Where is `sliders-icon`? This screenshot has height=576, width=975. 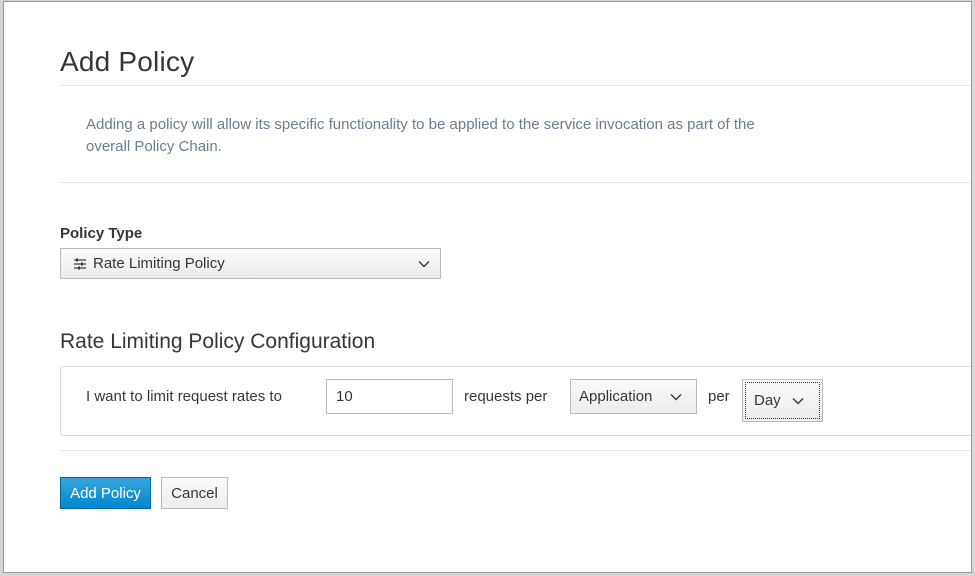 sliders-icon is located at coordinates (80, 264).